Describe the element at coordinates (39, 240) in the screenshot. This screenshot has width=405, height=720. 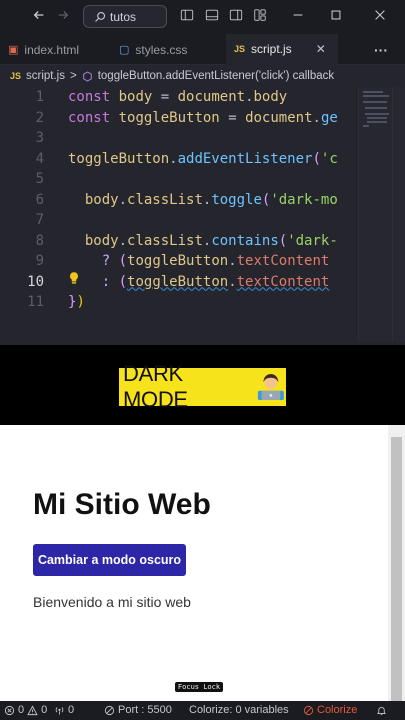
I see `line-number: 8` at that location.